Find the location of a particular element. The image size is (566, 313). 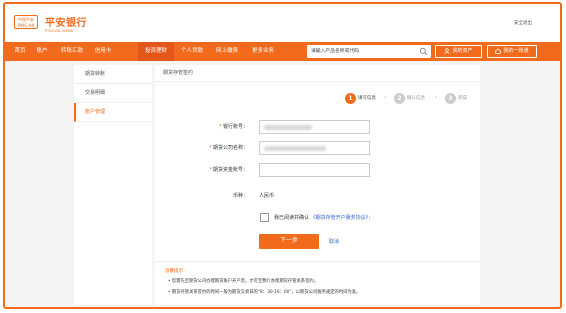

bank-account-label: *银行账号： is located at coordinates (233, 127).